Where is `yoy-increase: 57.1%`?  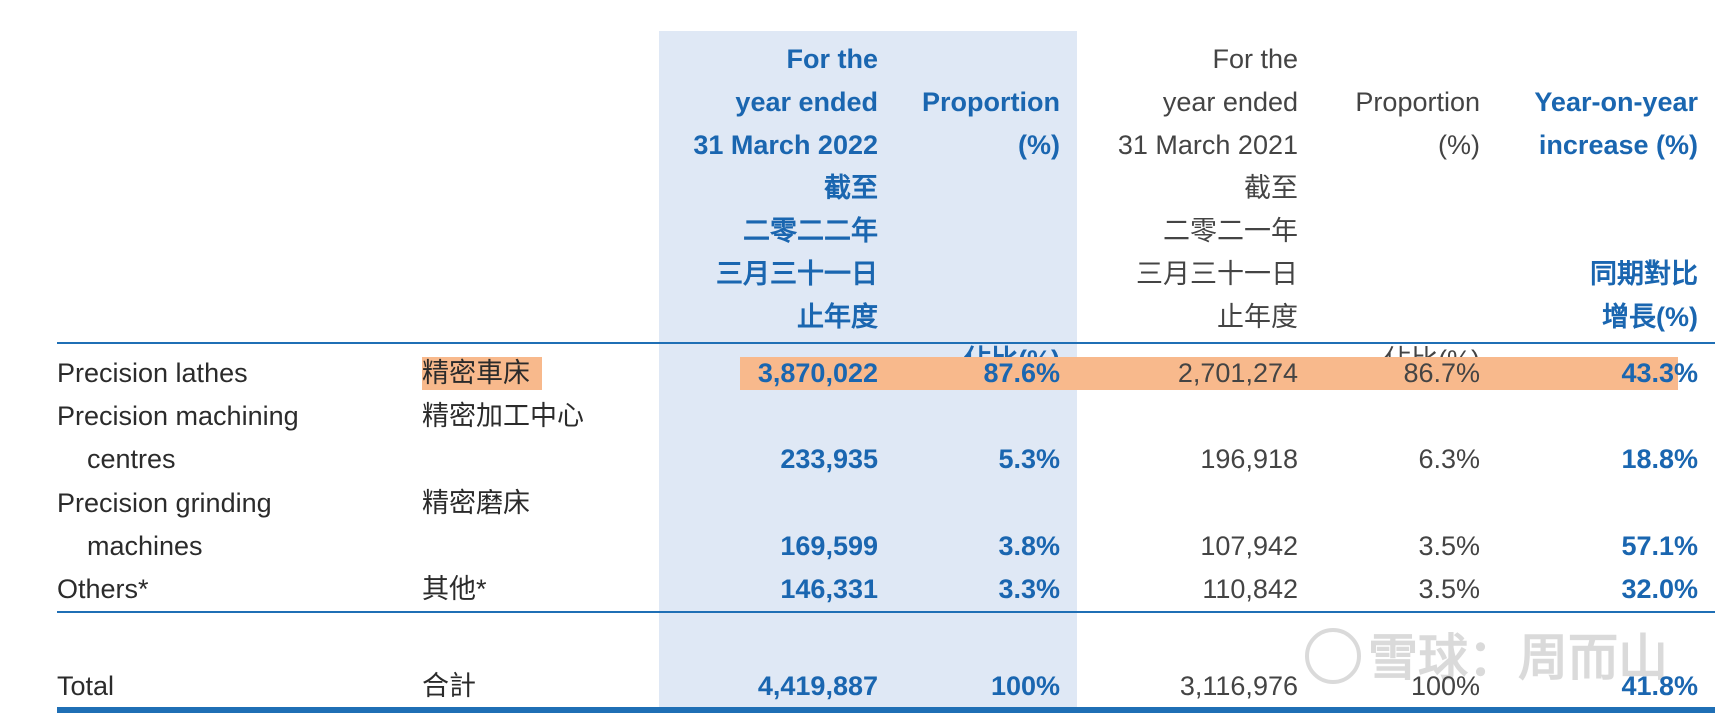 yoy-increase: 57.1% is located at coordinates (1659, 546).